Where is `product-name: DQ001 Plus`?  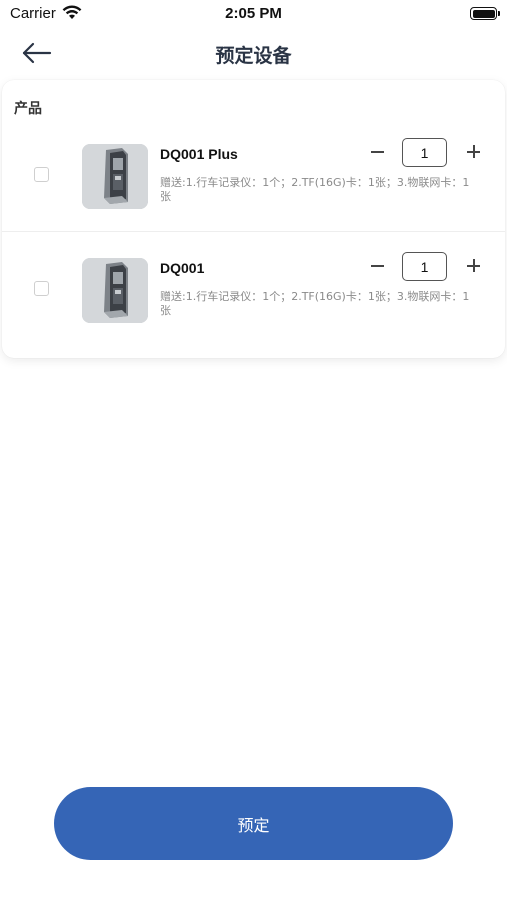
product-name: DQ001 Plus is located at coordinates (199, 154).